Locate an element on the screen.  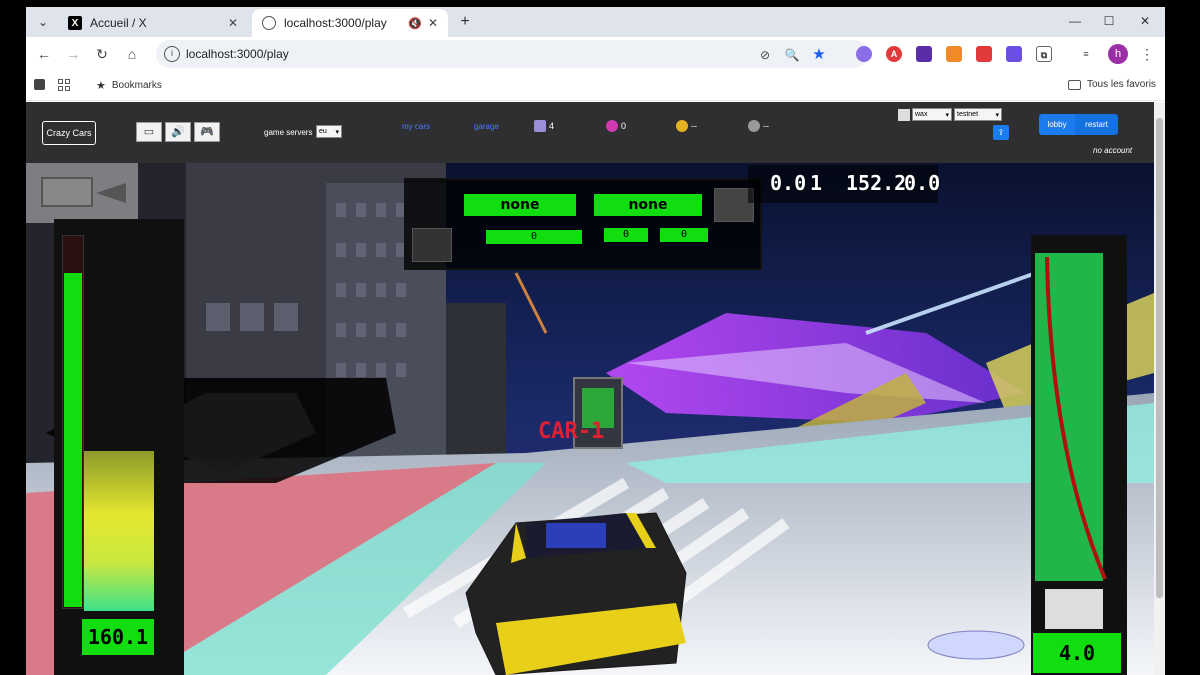
network-value: testnet is located at coordinates (968, 114).